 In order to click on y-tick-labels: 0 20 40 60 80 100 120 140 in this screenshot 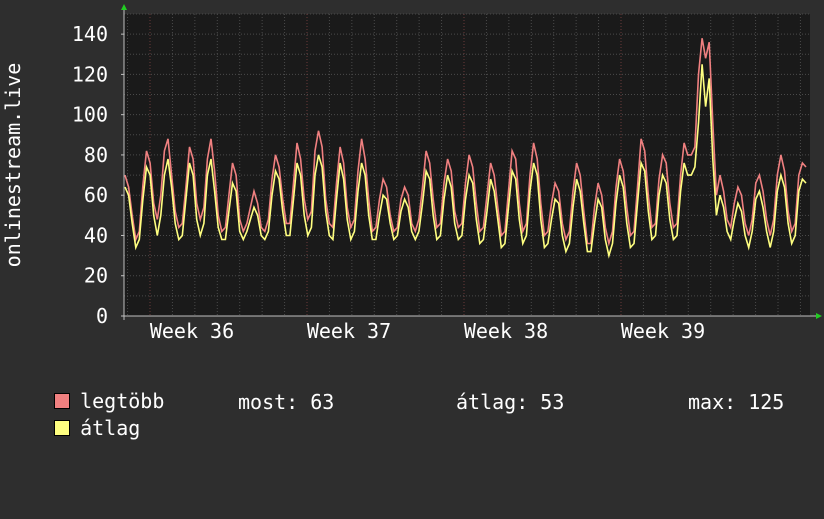, I will do `click(90, 175)`.